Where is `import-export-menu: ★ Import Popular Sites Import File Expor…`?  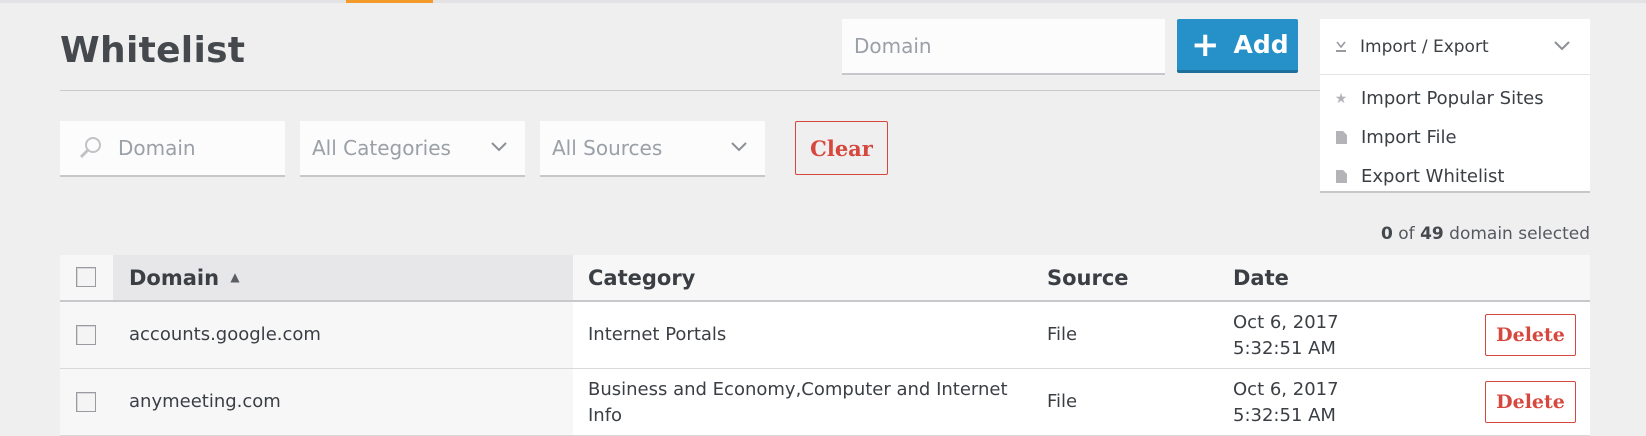 import-export-menu: ★ Import Popular Sites Import File Expor… is located at coordinates (1455, 134).